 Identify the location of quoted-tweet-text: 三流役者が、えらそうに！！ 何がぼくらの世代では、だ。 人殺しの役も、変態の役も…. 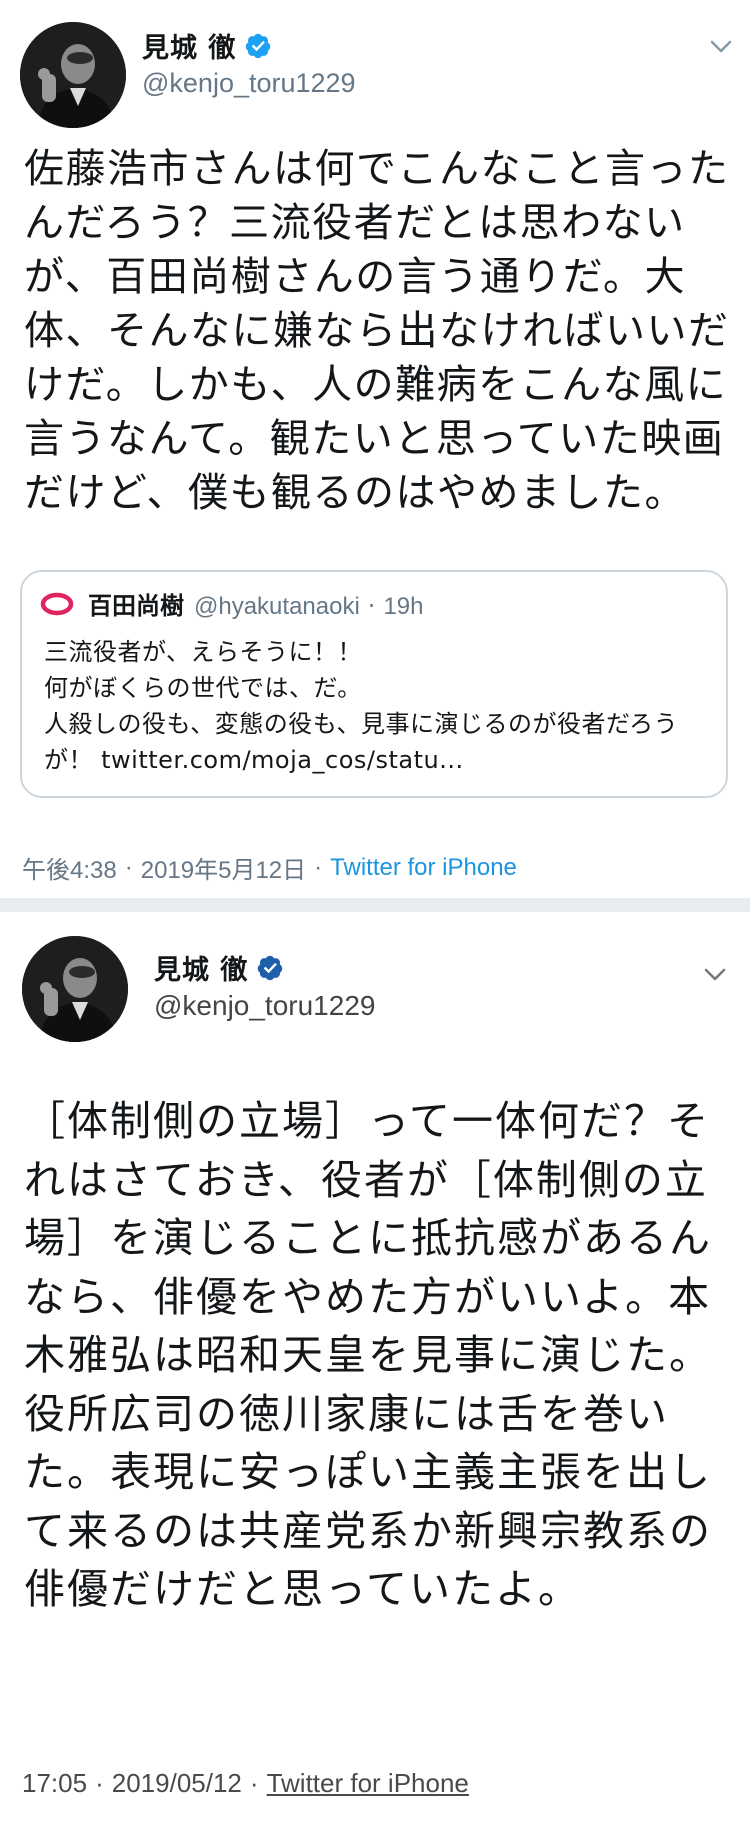
(361, 706).